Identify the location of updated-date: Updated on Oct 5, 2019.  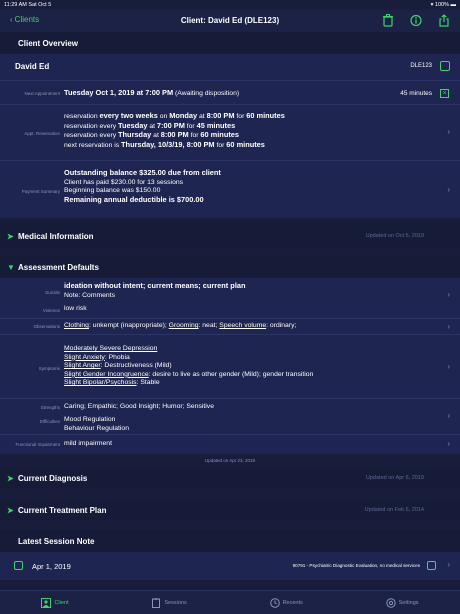
(394, 236).